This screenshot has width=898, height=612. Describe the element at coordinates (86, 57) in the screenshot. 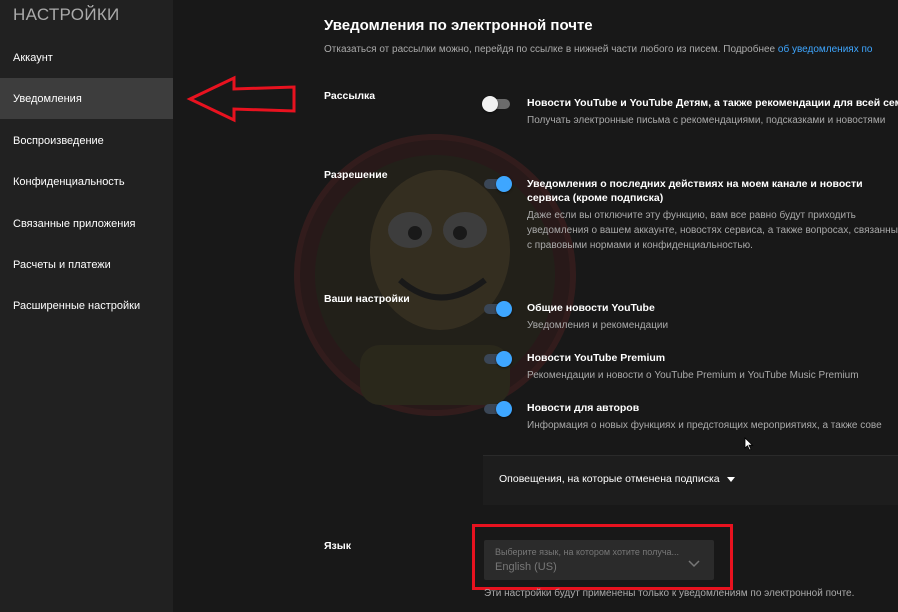

I see `sidebar-item-account: Аккаунт` at that location.